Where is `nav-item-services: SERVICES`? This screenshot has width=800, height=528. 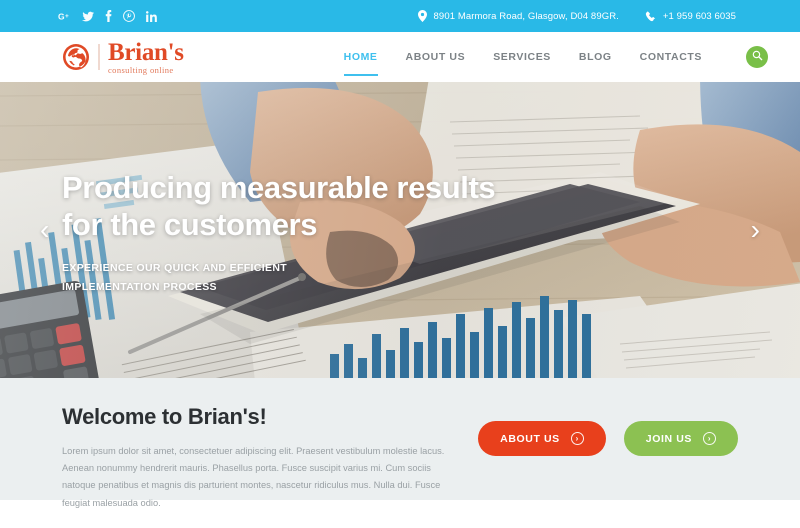
nav-item-services: SERVICES is located at coordinates (522, 57).